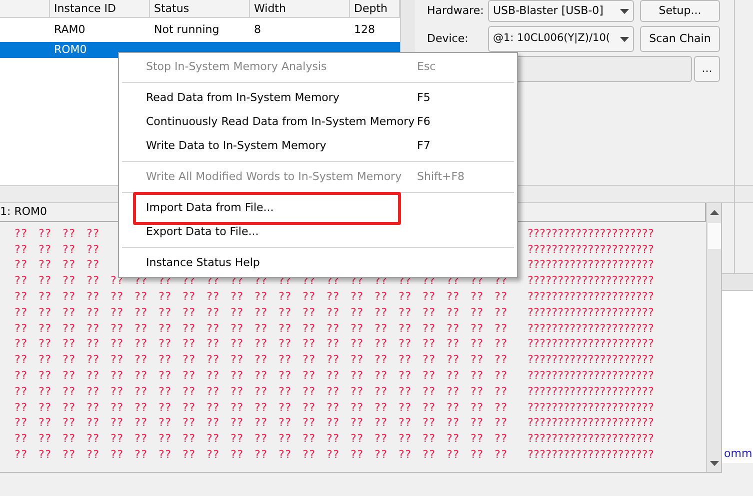 The image size is (753, 496). What do you see at coordinates (100, 8) in the screenshot?
I see `column-header: Instance ID` at bounding box center [100, 8].